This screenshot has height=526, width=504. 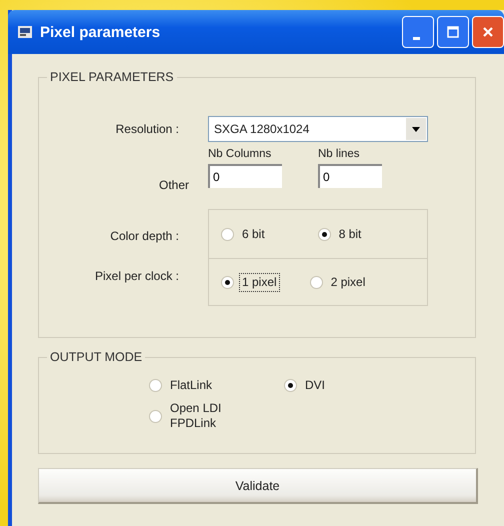 I want to click on pixel-per-clock-label: Pixel per clock :, so click(x=136, y=276).